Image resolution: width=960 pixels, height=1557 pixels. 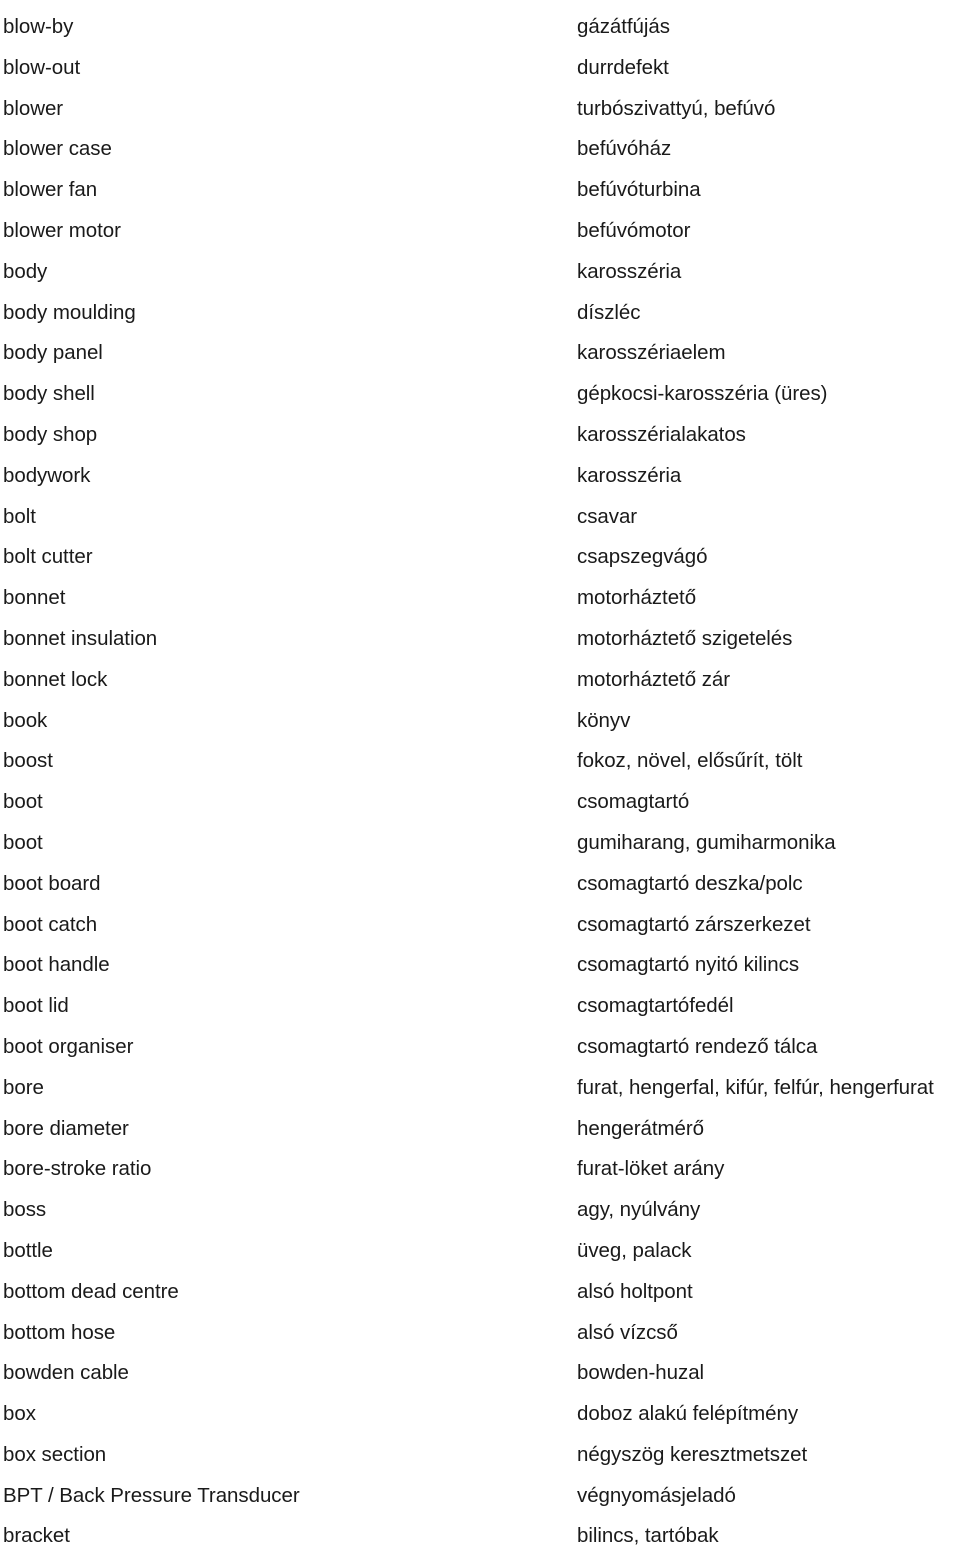 I want to click on glossary-entry: bore diameter hengerátmérő, so click(x=480, y=1129).